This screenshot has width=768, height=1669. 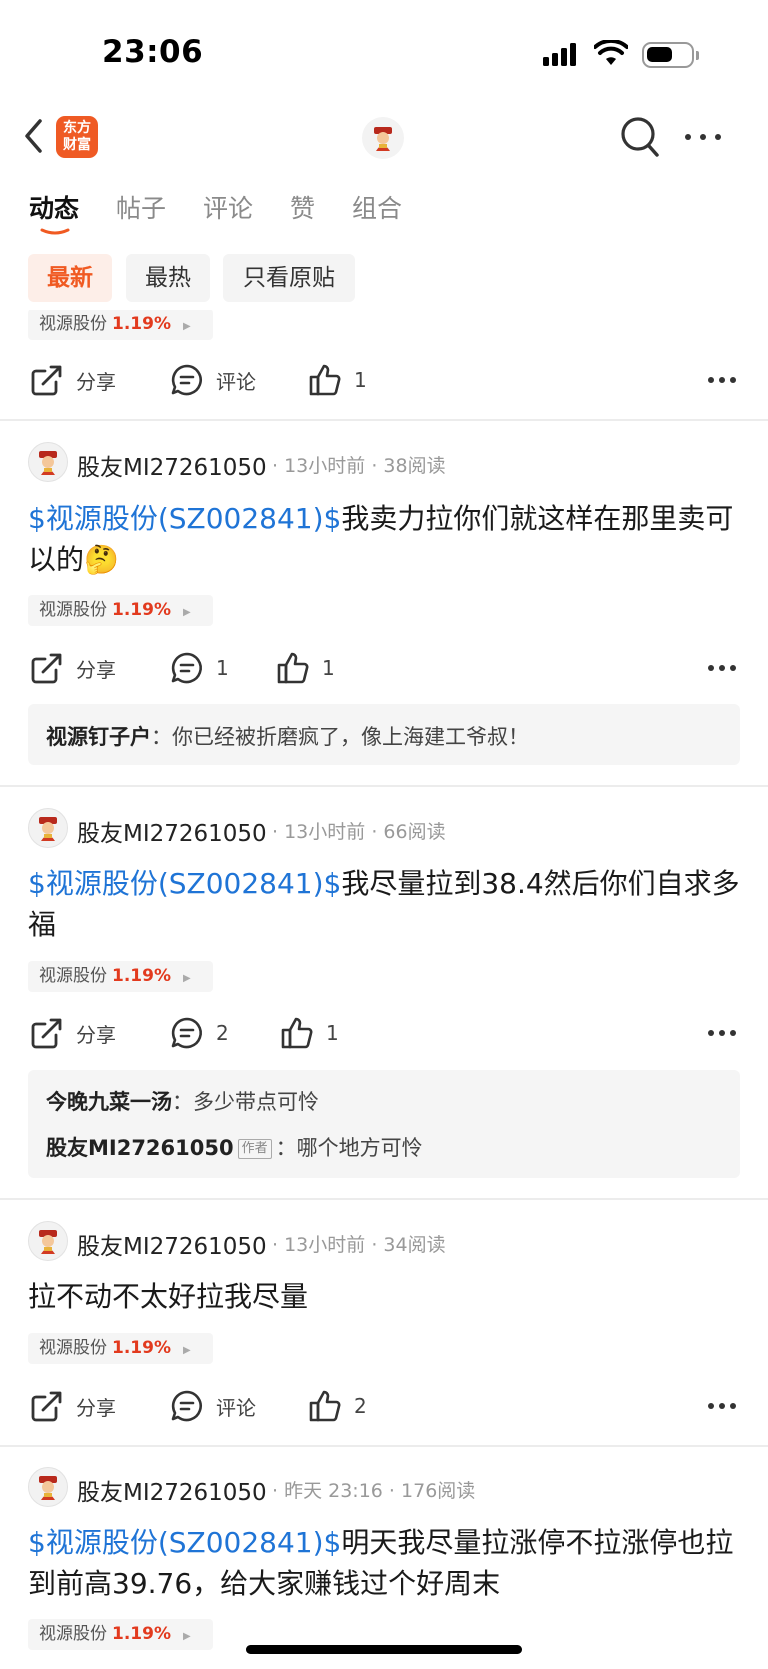 What do you see at coordinates (384, 1296) in the screenshot?
I see `post-body: 拉不动不太好拉我尽量` at bounding box center [384, 1296].